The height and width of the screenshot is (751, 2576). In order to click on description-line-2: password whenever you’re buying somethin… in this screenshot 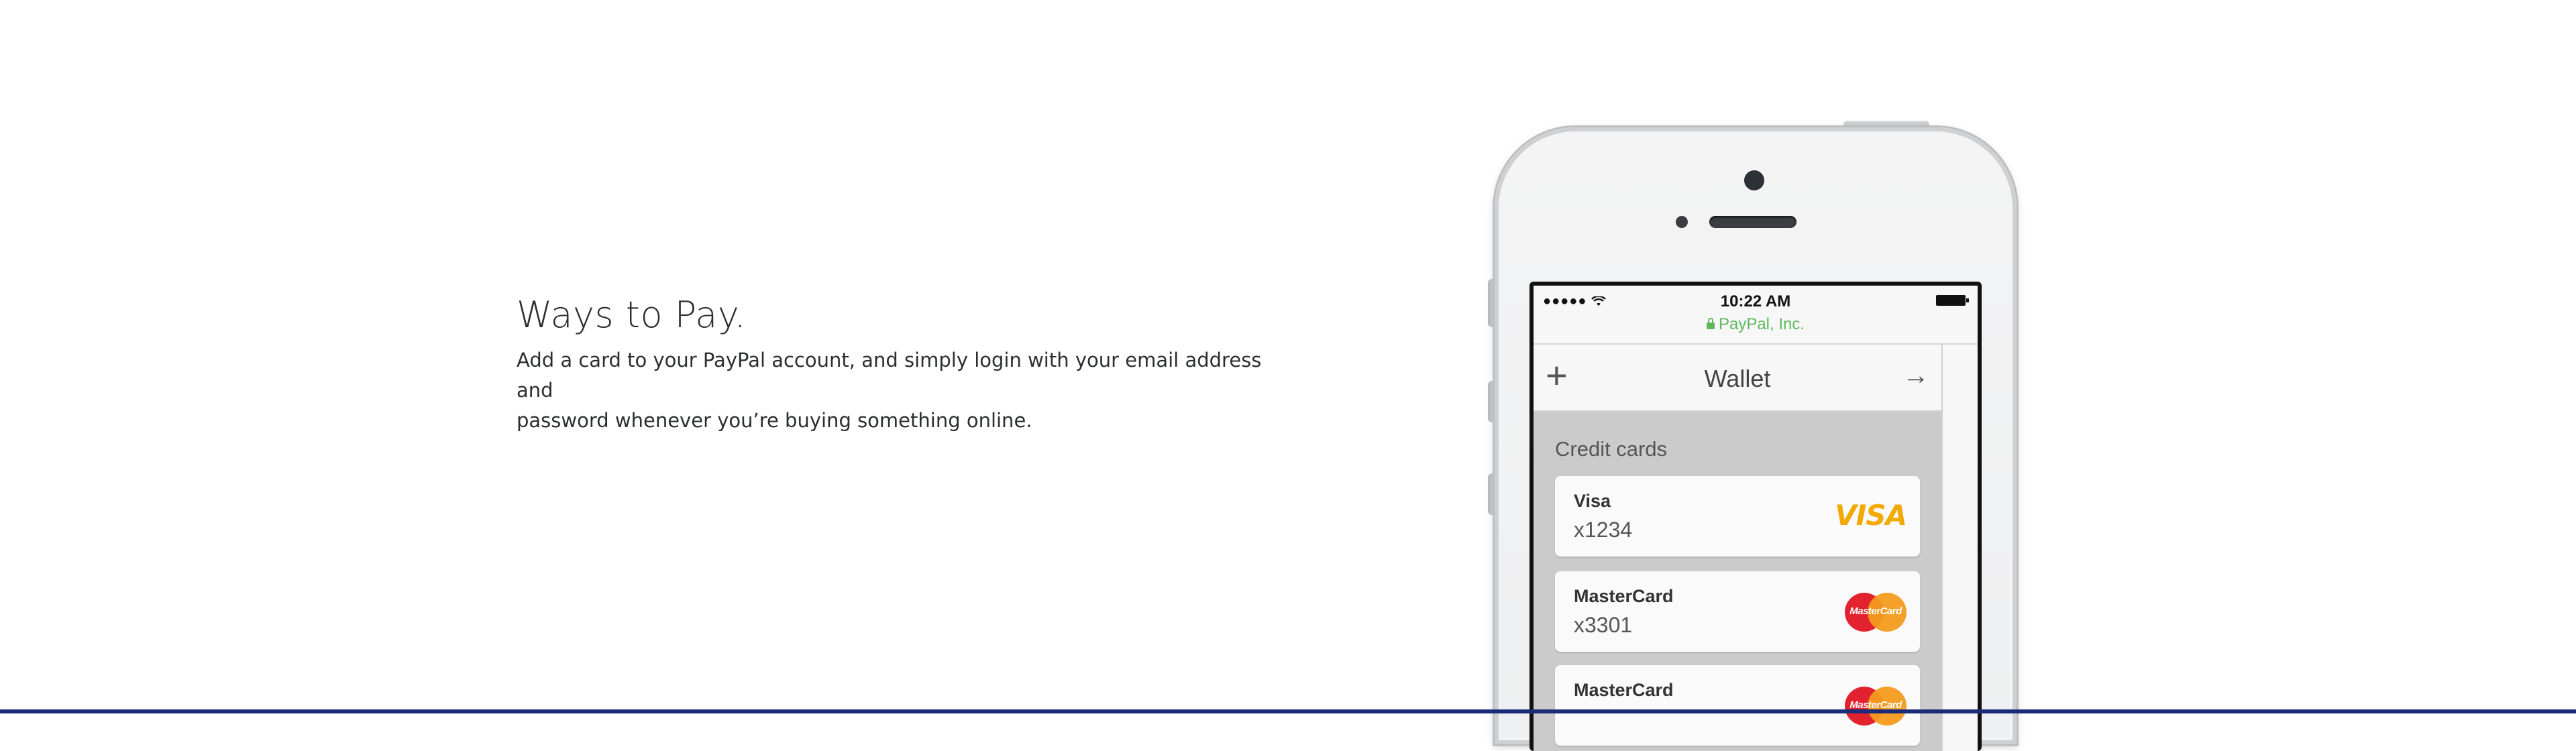, I will do `click(774, 420)`.